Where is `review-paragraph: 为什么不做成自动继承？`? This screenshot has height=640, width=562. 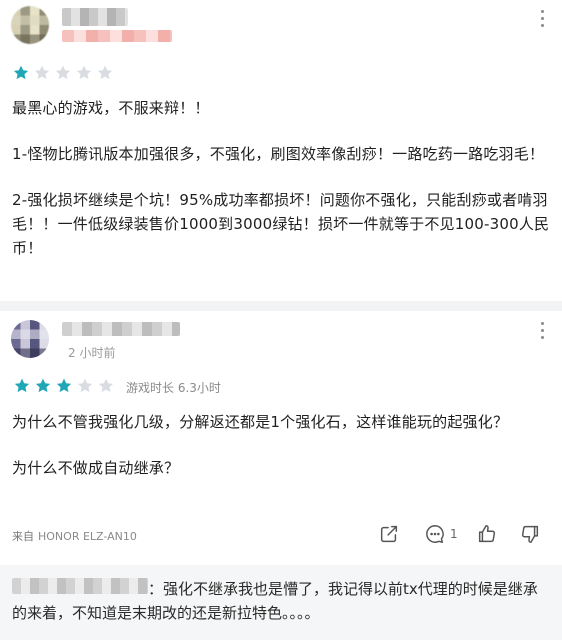
review-paragraph: 为什么不做成自动继承？ is located at coordinates (96, 468).